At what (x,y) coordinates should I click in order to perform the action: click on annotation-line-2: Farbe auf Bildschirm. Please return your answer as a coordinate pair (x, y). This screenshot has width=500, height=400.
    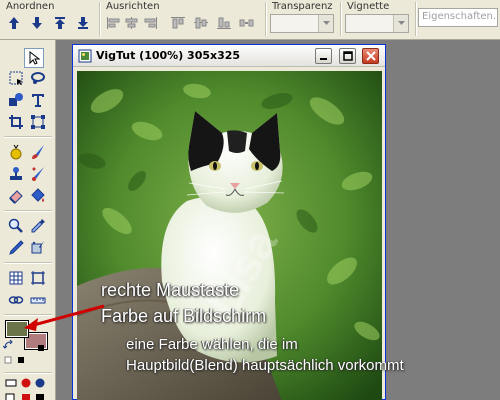
    Looking at the image, I should click on (184, 316).